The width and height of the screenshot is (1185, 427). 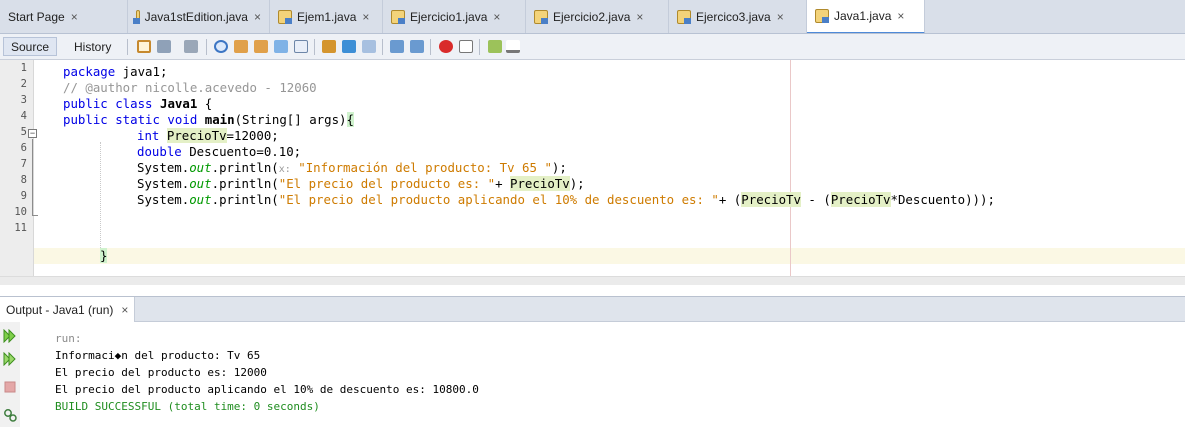 I want to click on build-status-line: BUILD SUCCESSFUL (total time: 0 seconds), so click(x=187, y=406).